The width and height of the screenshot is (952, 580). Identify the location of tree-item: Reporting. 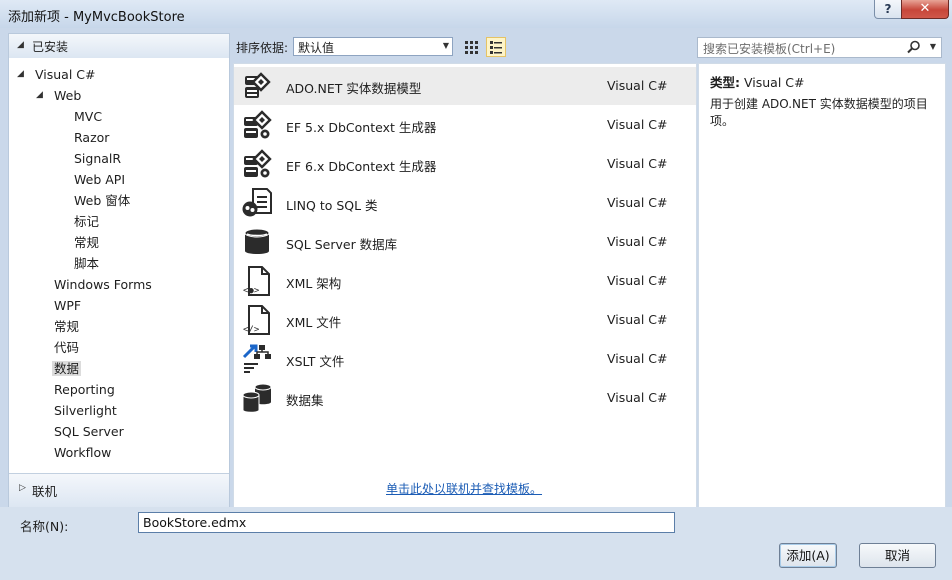
(84, 389).